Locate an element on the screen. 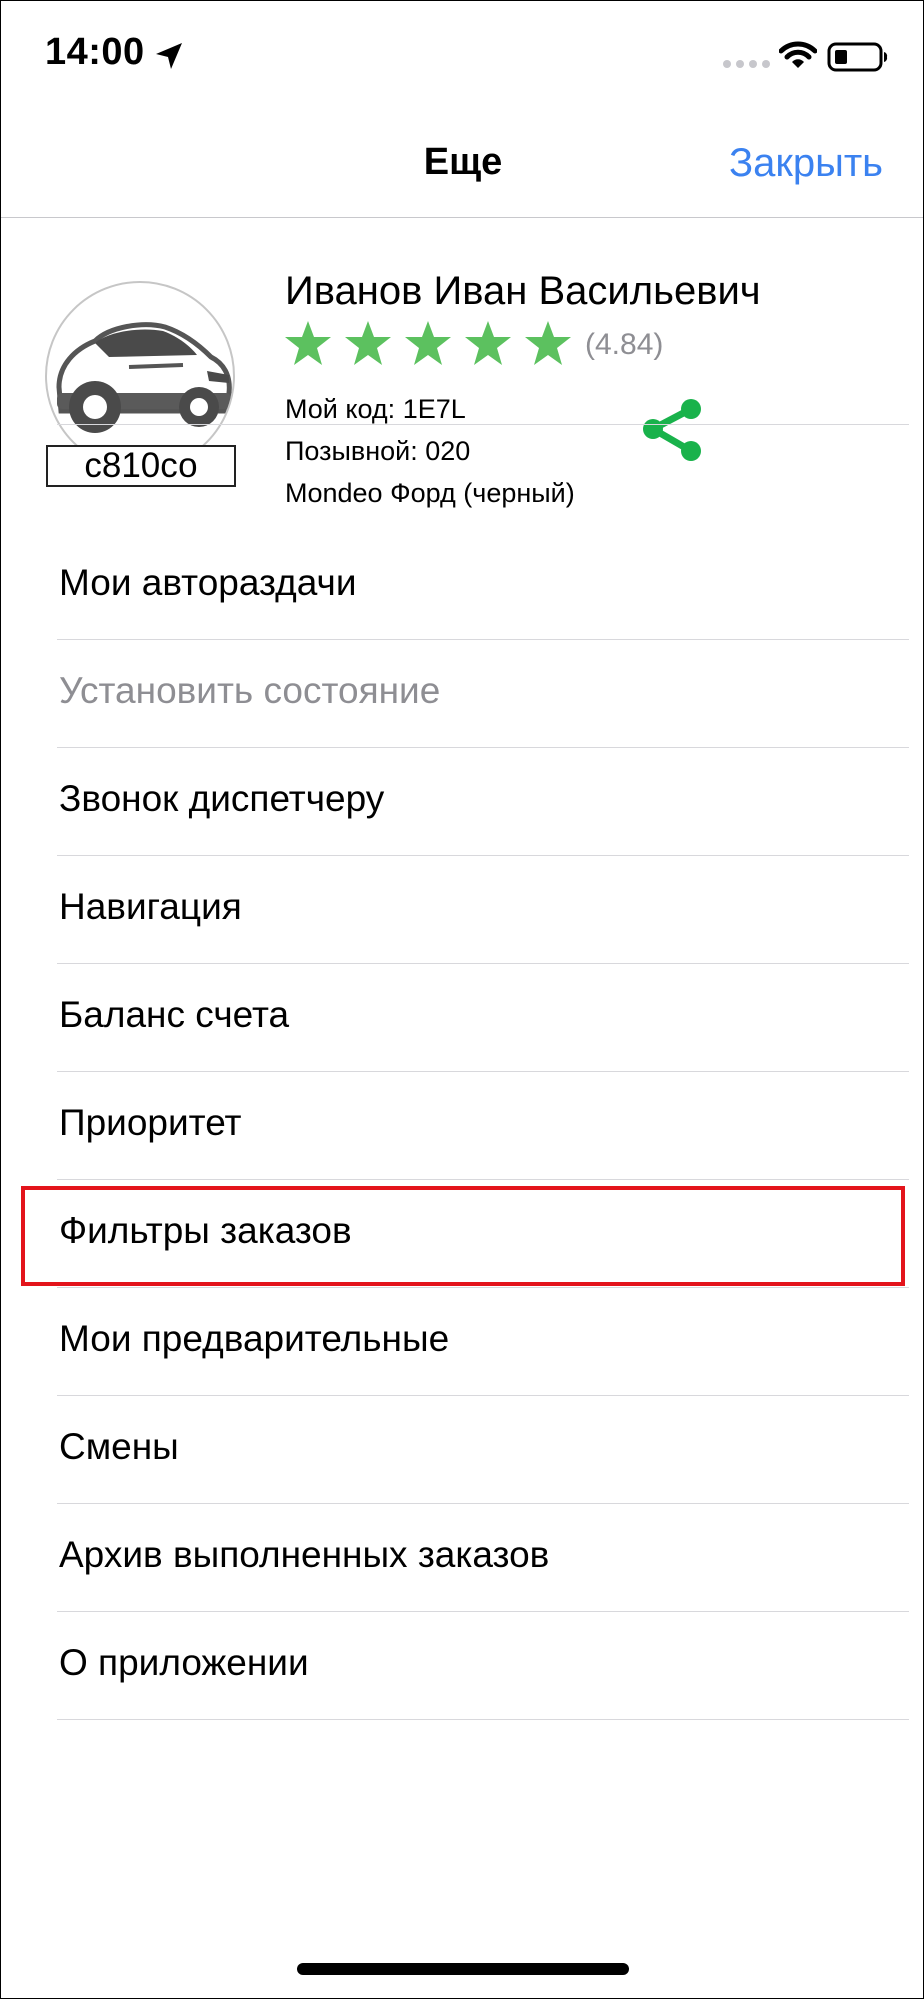 The height and width of the screenshot is (1999, 924). home-indicator is located at coordinates (463, 1969).